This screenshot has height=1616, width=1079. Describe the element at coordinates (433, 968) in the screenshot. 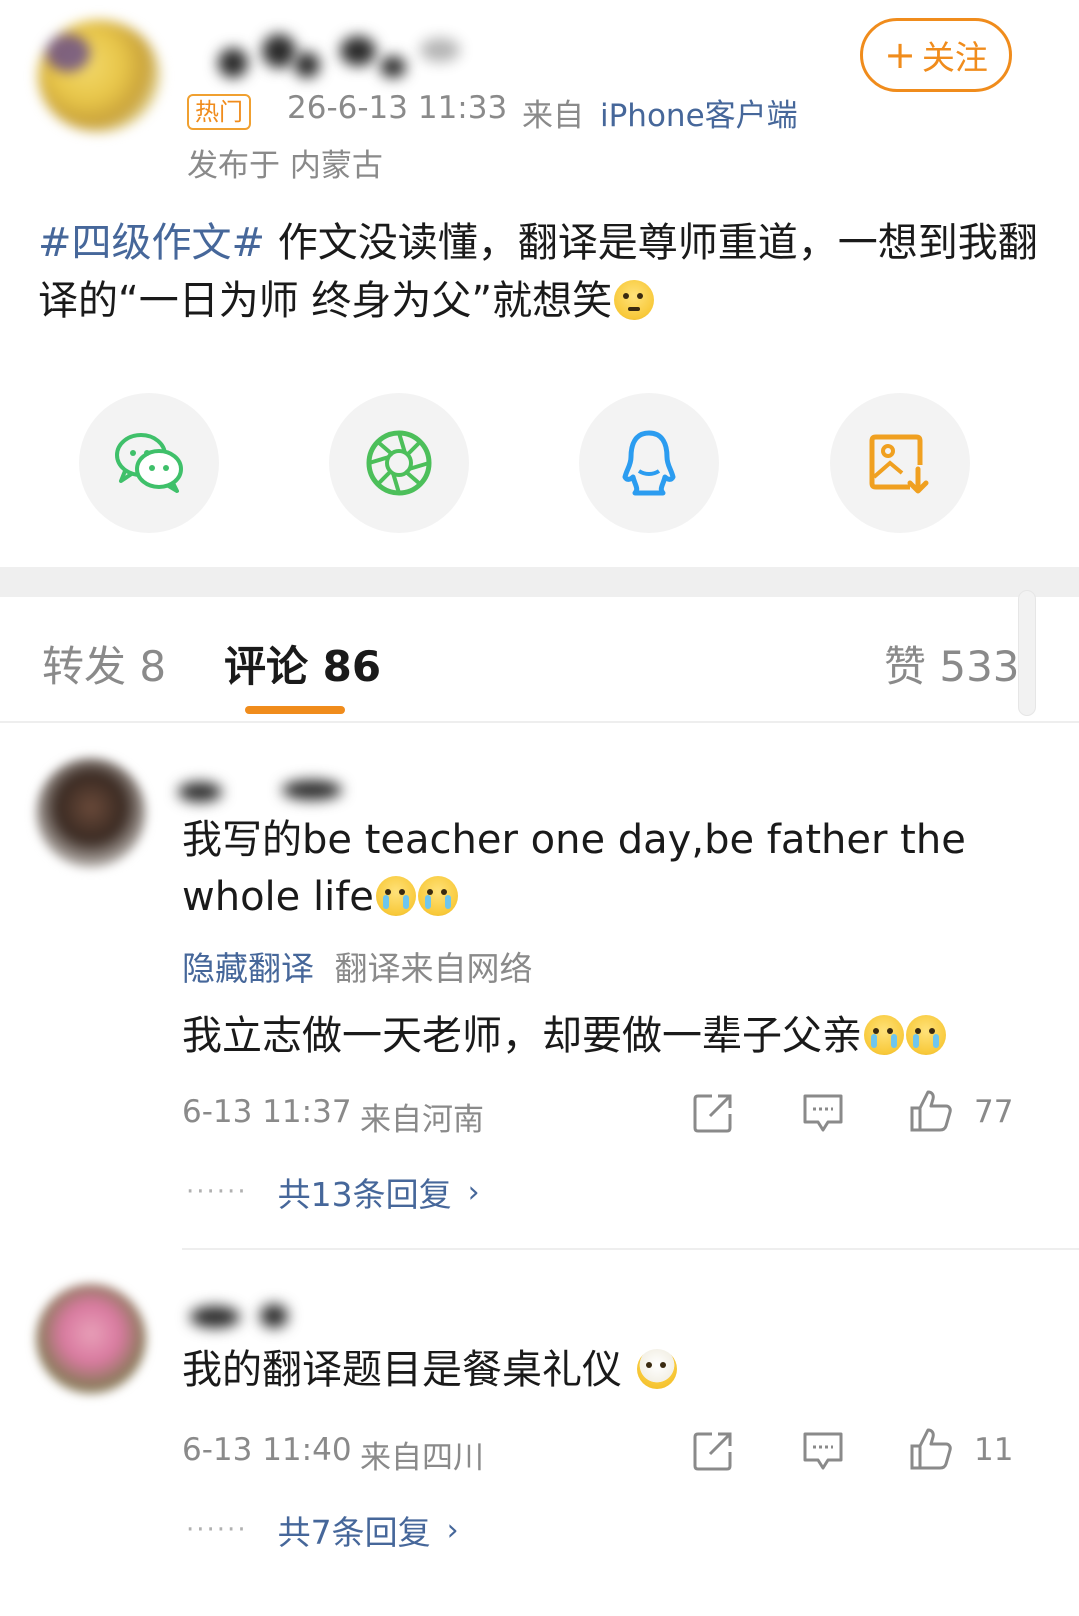

I see `translation-source: 翻译来自网络` at that location.